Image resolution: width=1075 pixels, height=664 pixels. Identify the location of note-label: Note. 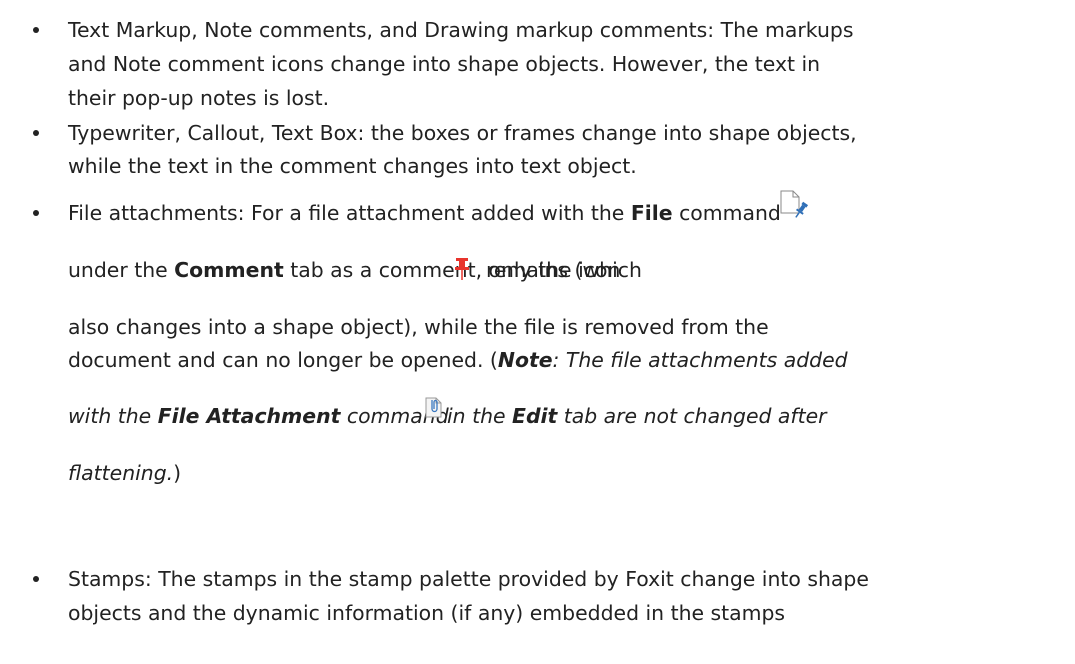
(525, 360).